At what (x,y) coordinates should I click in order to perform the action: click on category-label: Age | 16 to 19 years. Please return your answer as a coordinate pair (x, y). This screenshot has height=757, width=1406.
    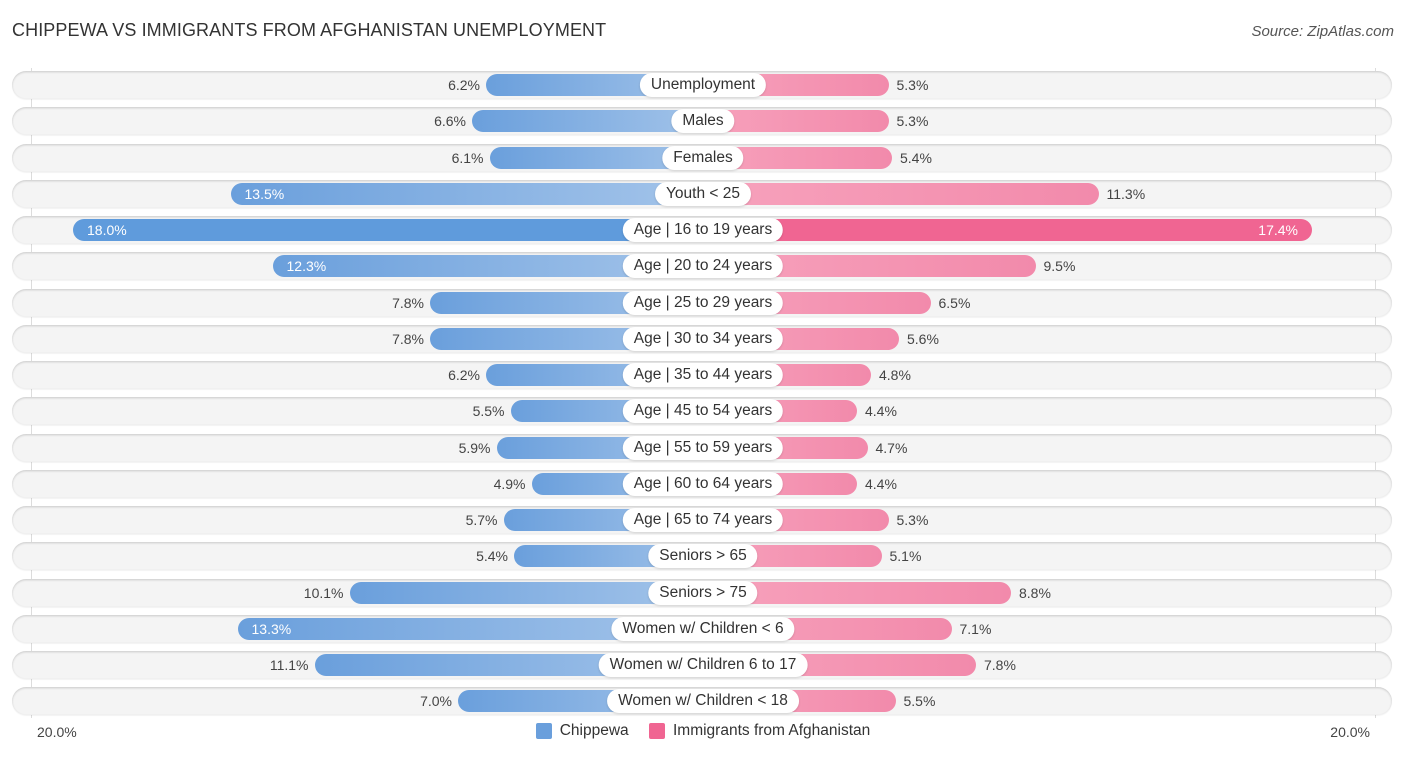
    Looking at the image, I should click on (703, 230).